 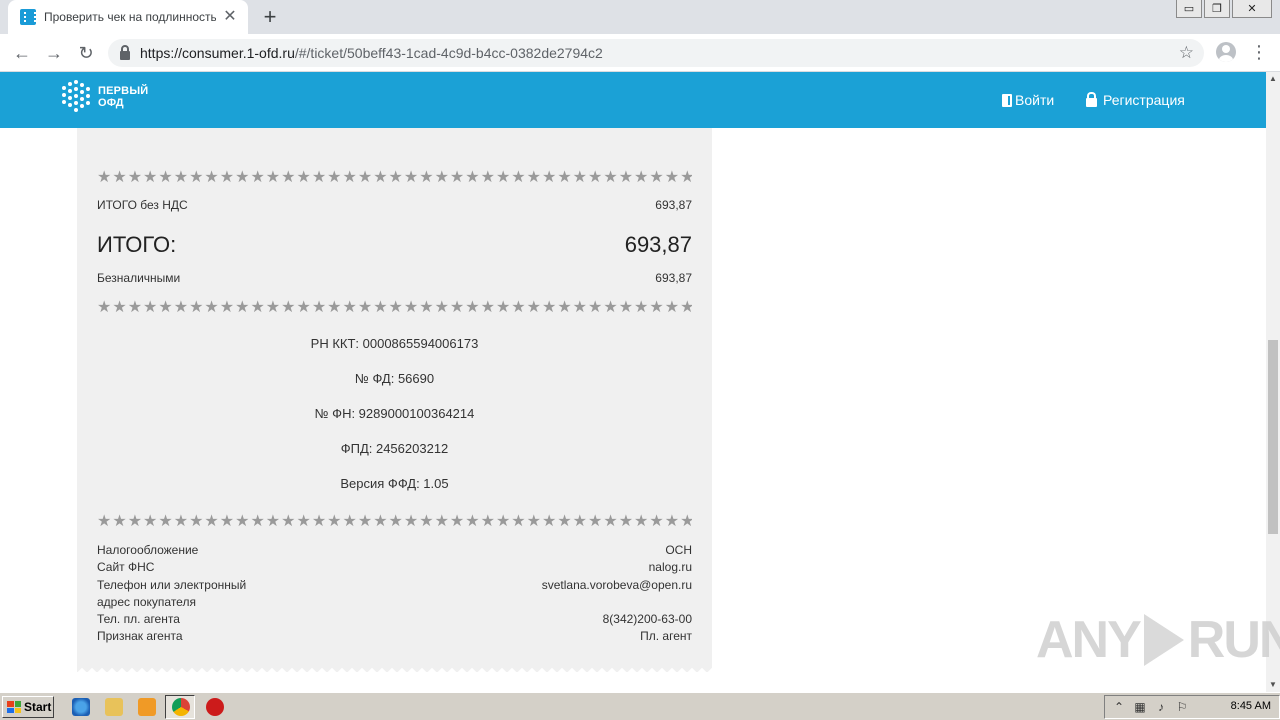 What do you see at coordinates (140, 636) in the screenshot?
I see `detail-label: Признак агента` at bounding box center [140, 636].